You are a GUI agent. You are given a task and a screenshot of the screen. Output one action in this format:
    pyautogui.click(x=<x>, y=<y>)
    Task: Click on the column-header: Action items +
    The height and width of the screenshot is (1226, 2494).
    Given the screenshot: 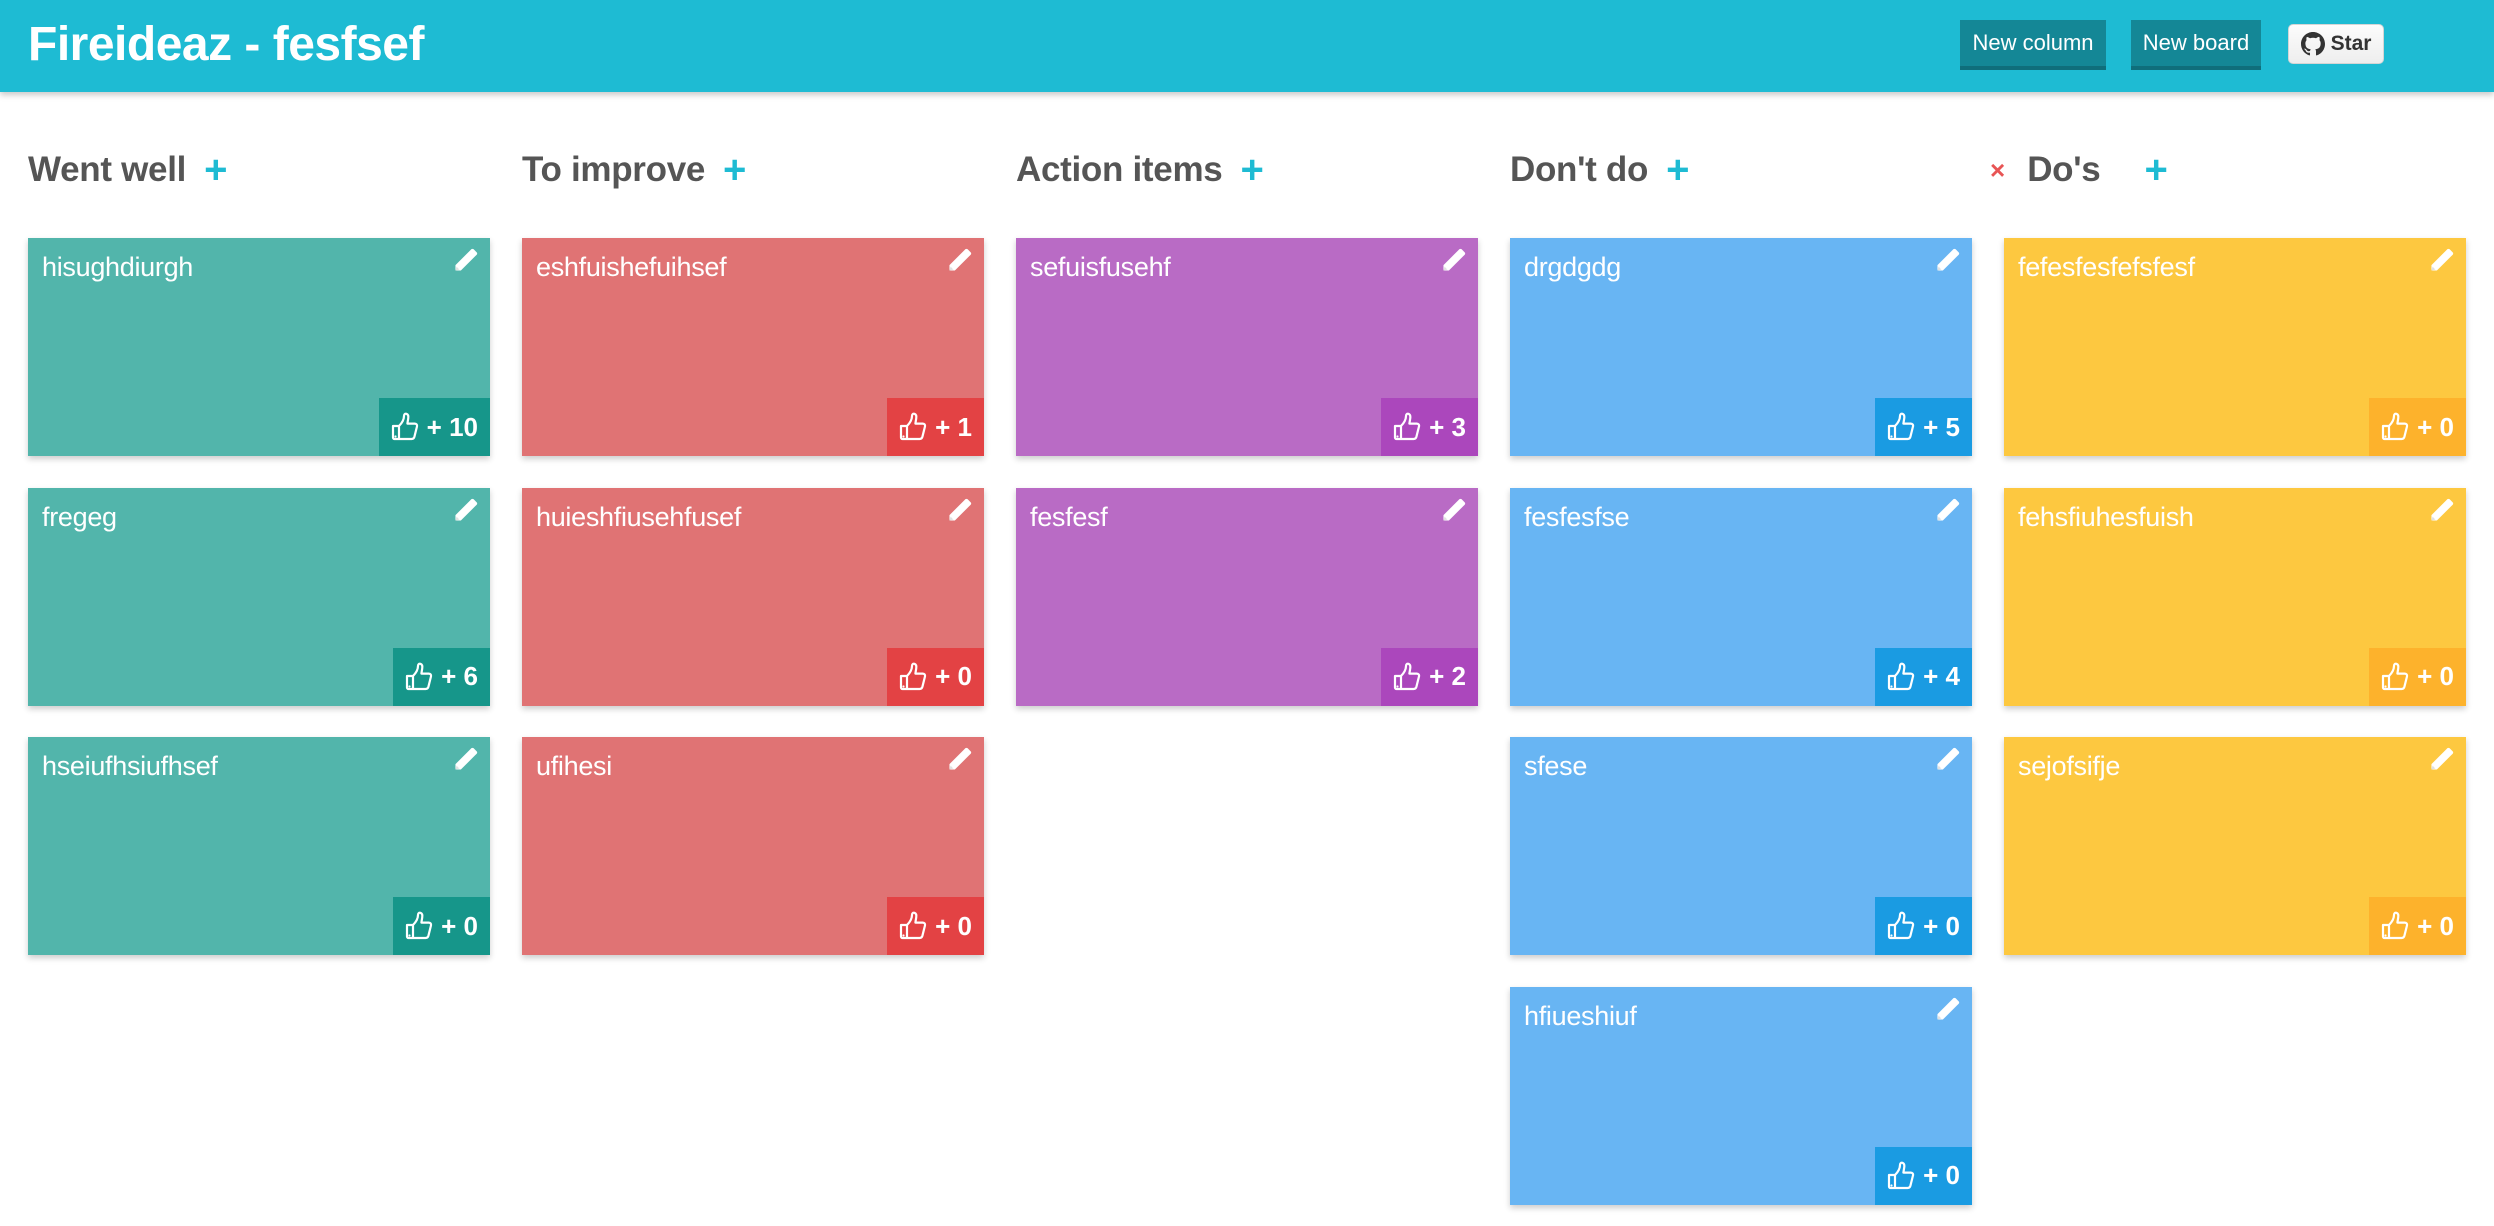 What is the action you would take?
    pyautogui.click(x=1140, y=170)
    